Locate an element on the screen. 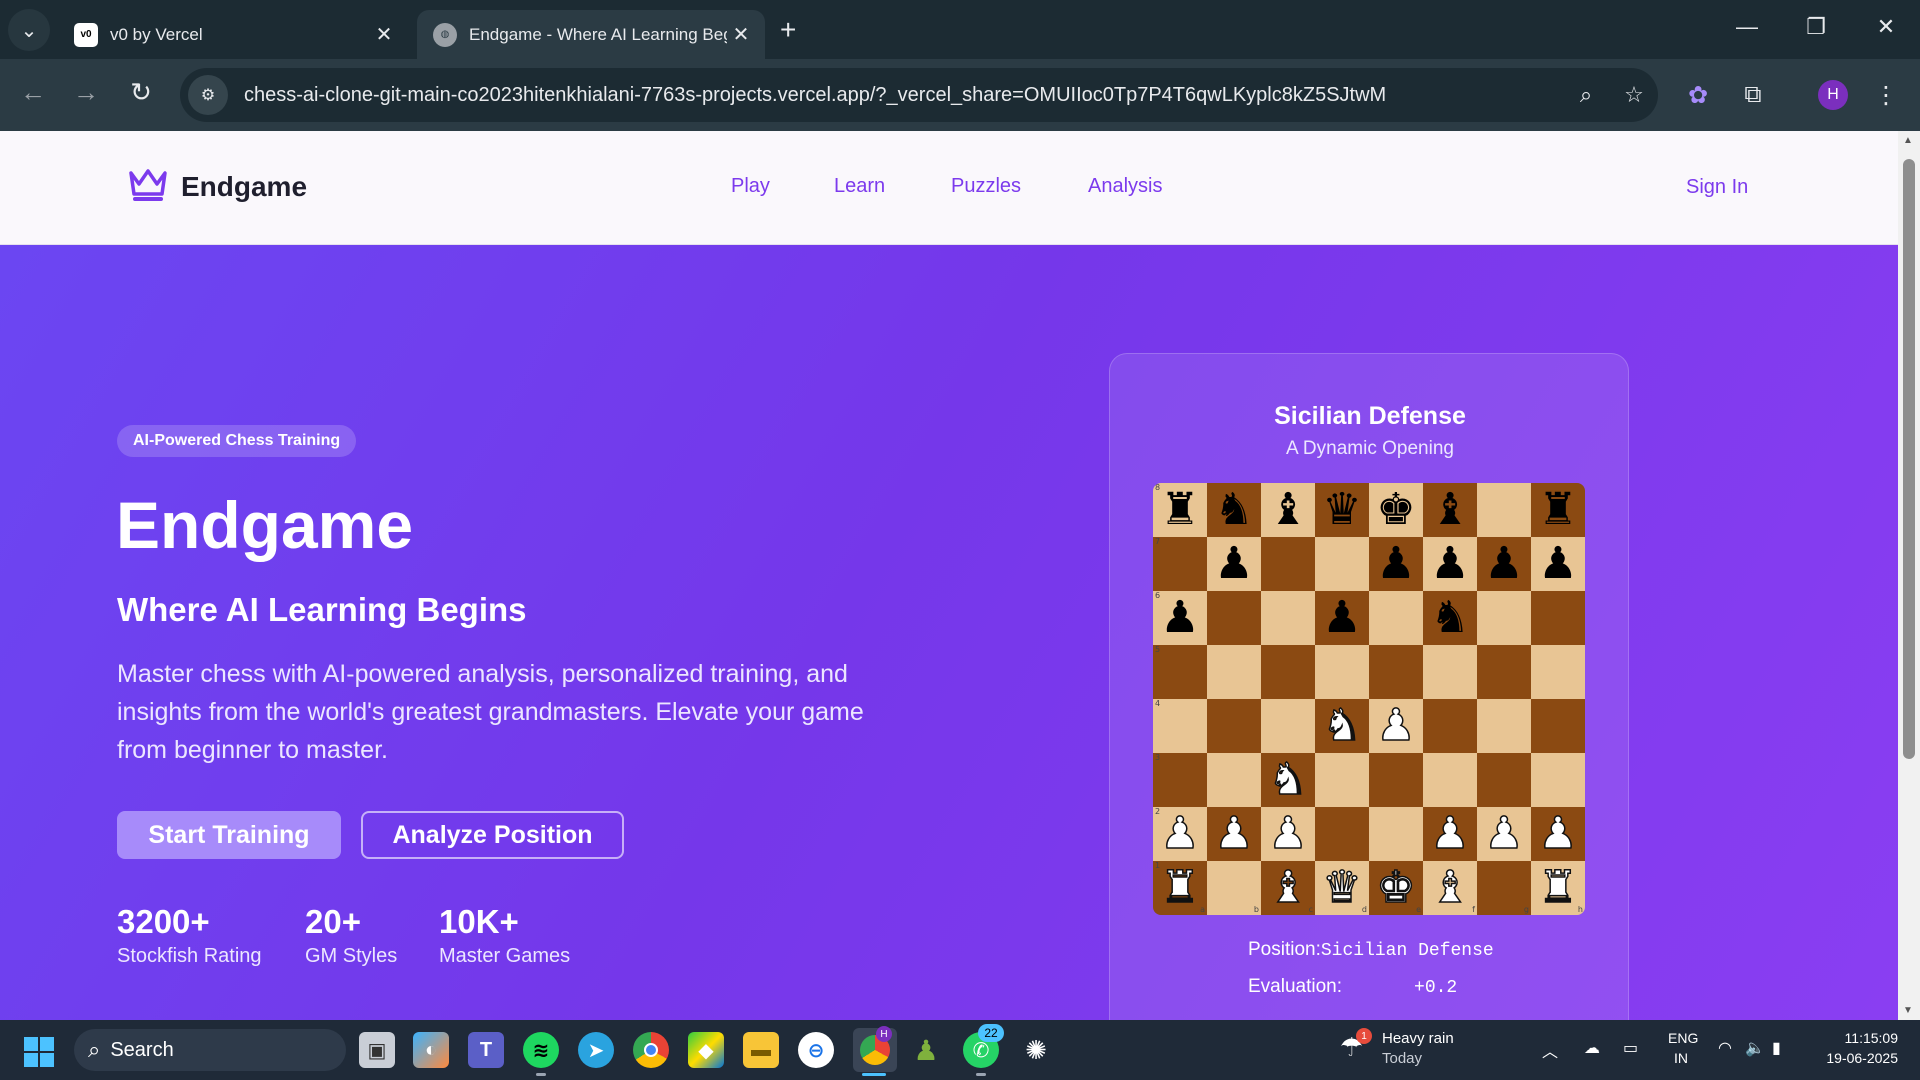 Image resolution: width=1920 pixels, height=1080 pixels. board-square-e8: ♚ is located at coordinates (1396, 510).